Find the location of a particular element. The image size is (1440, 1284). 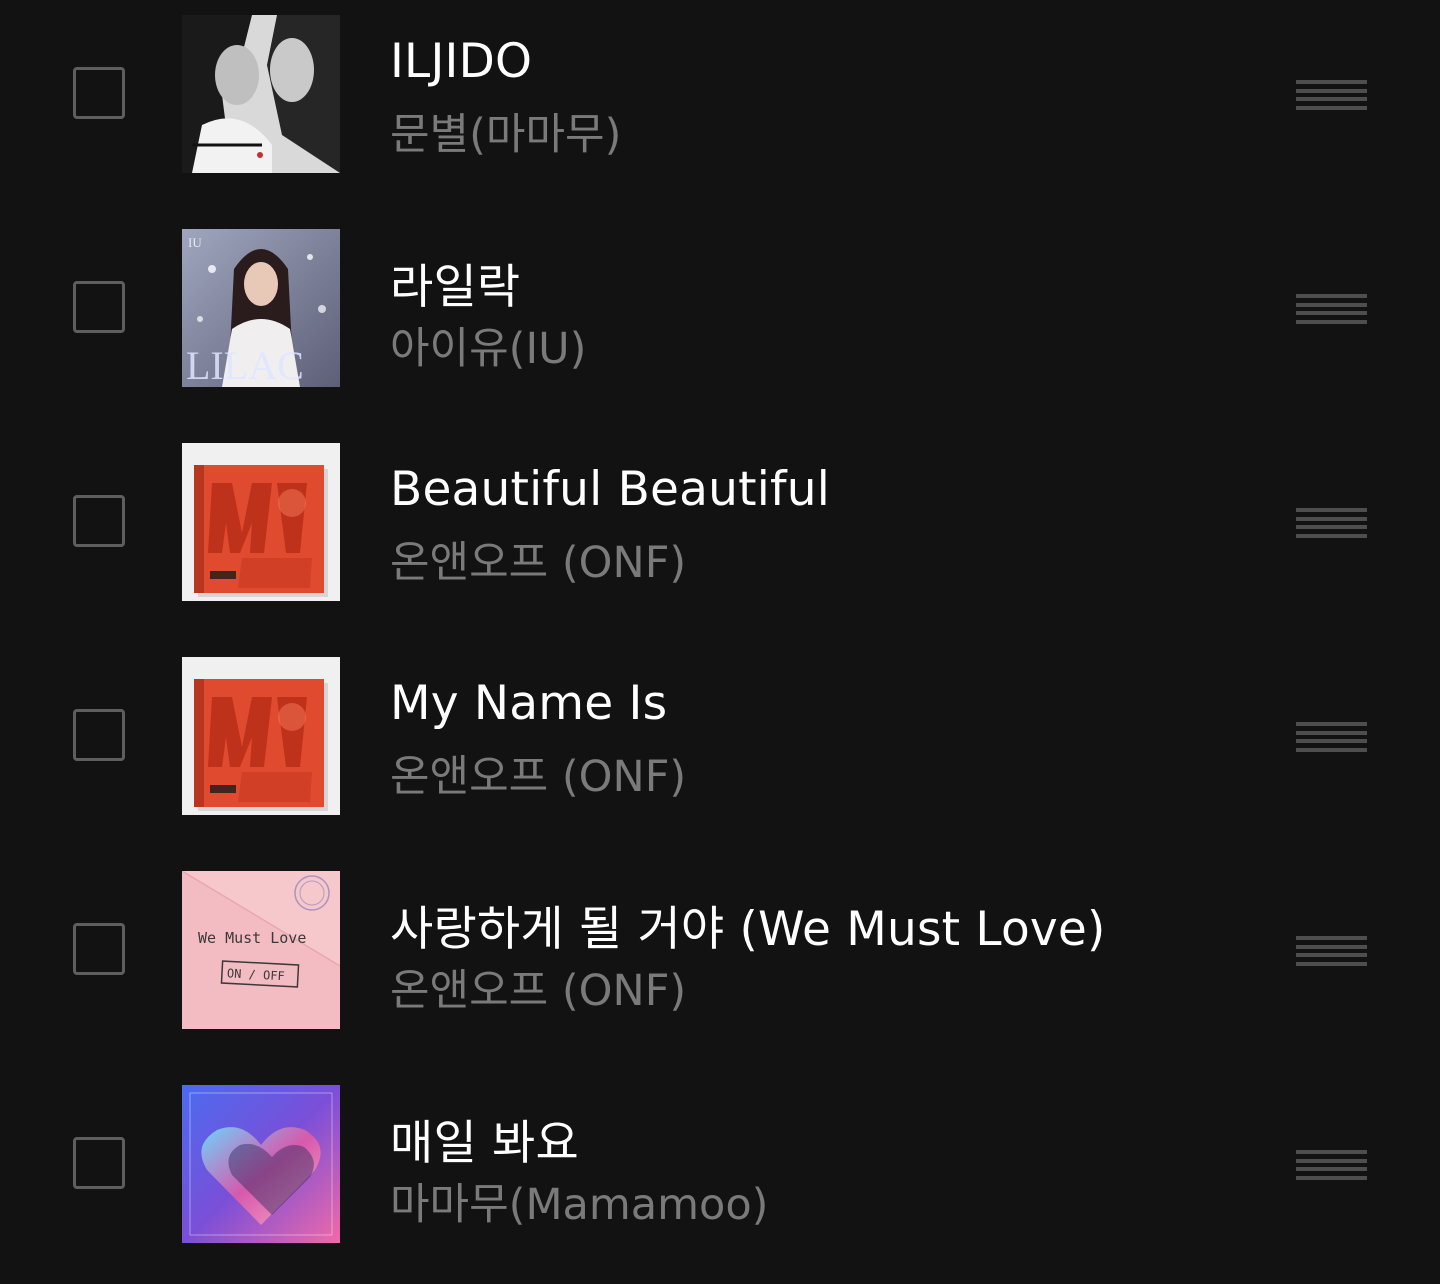

lilac-title-text: LILAC is located at coordinates (245, 365).